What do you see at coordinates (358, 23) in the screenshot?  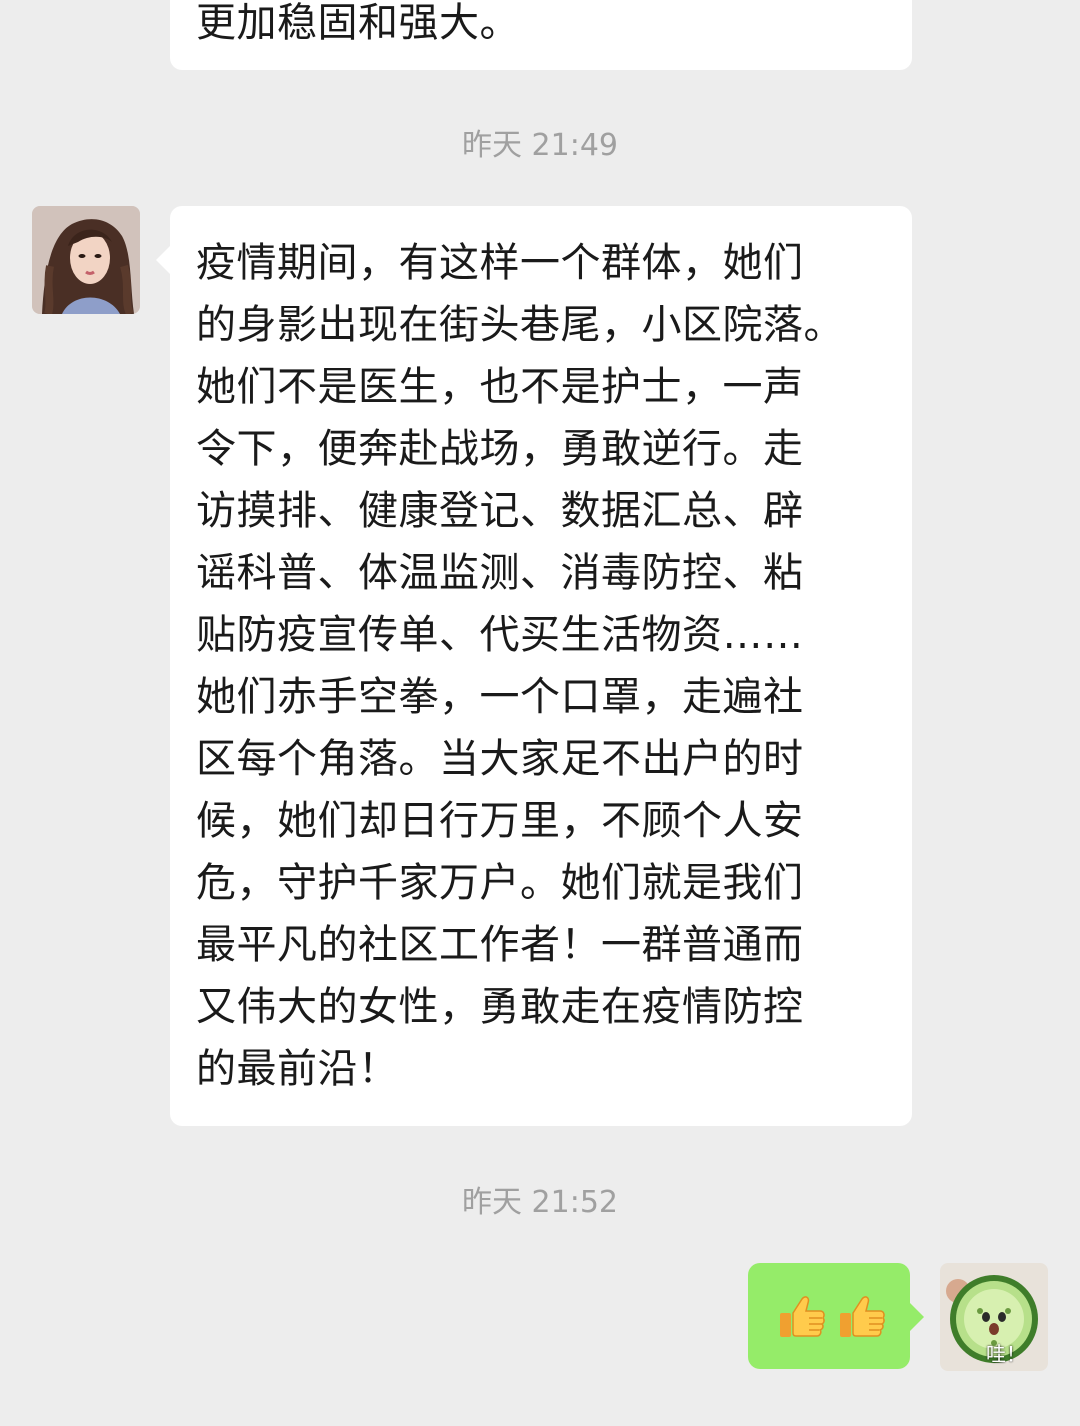 I see `previous-message-text: 更加稳固和强大。` at bounding box center [358, 23].